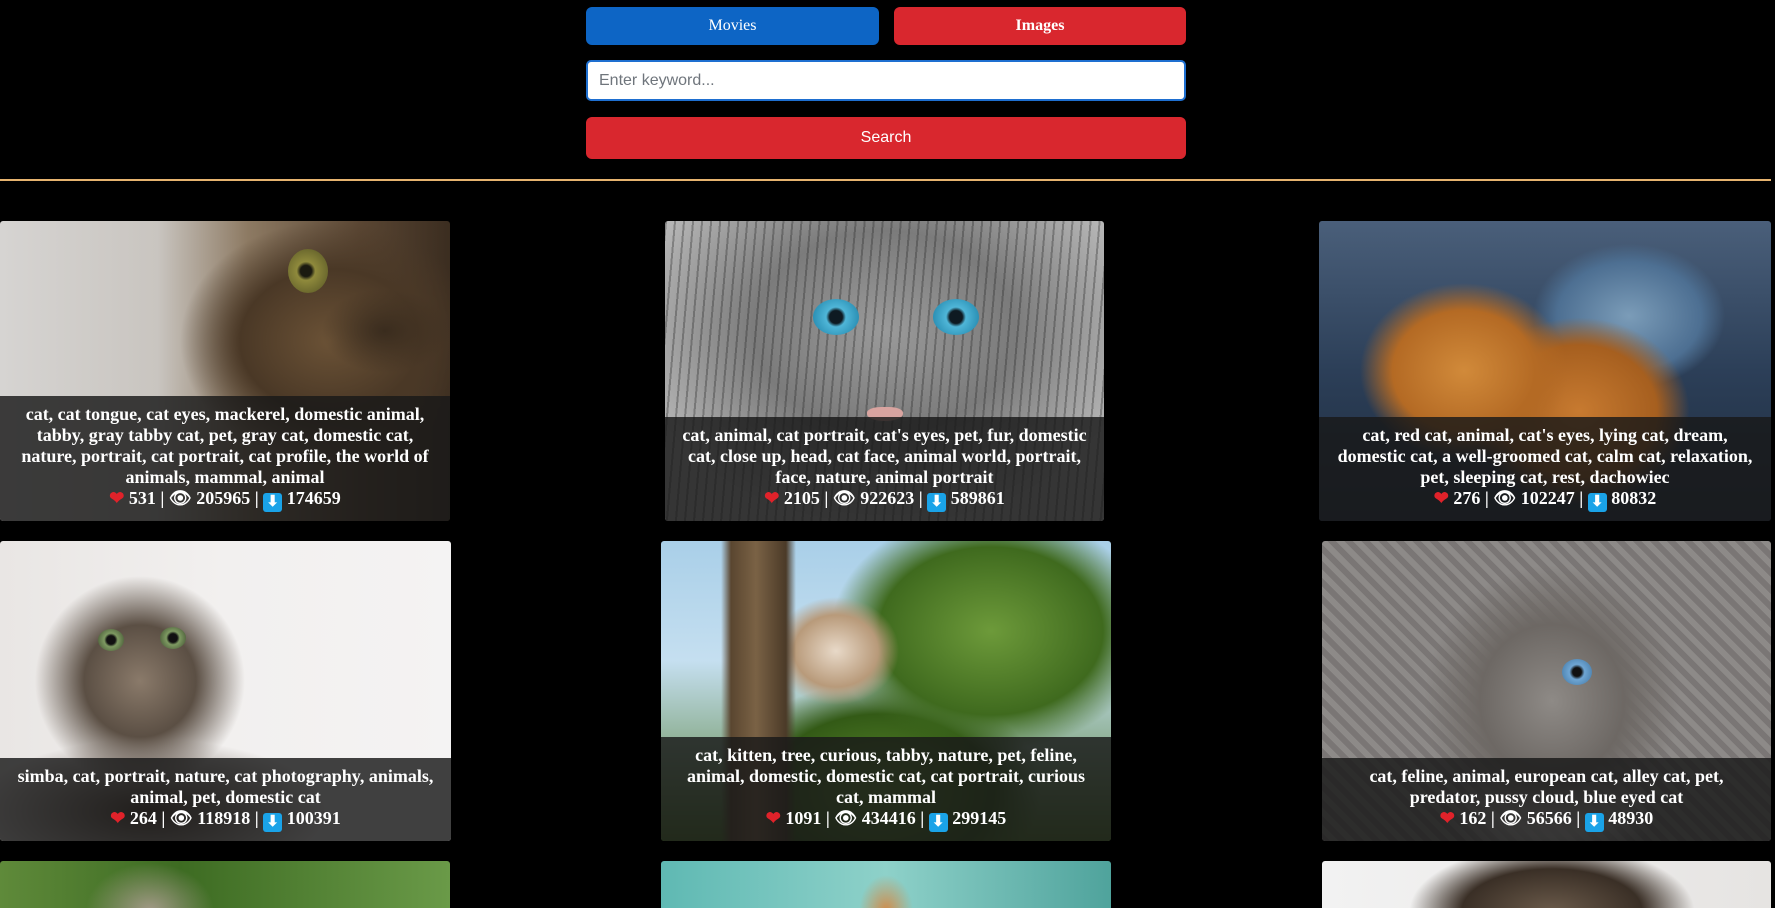 The image size is (1775, 908). What do you see at coordinates (979, 818) in the screenshot?
I see `result-downloads: 299145` at bounding box center [979, 818].